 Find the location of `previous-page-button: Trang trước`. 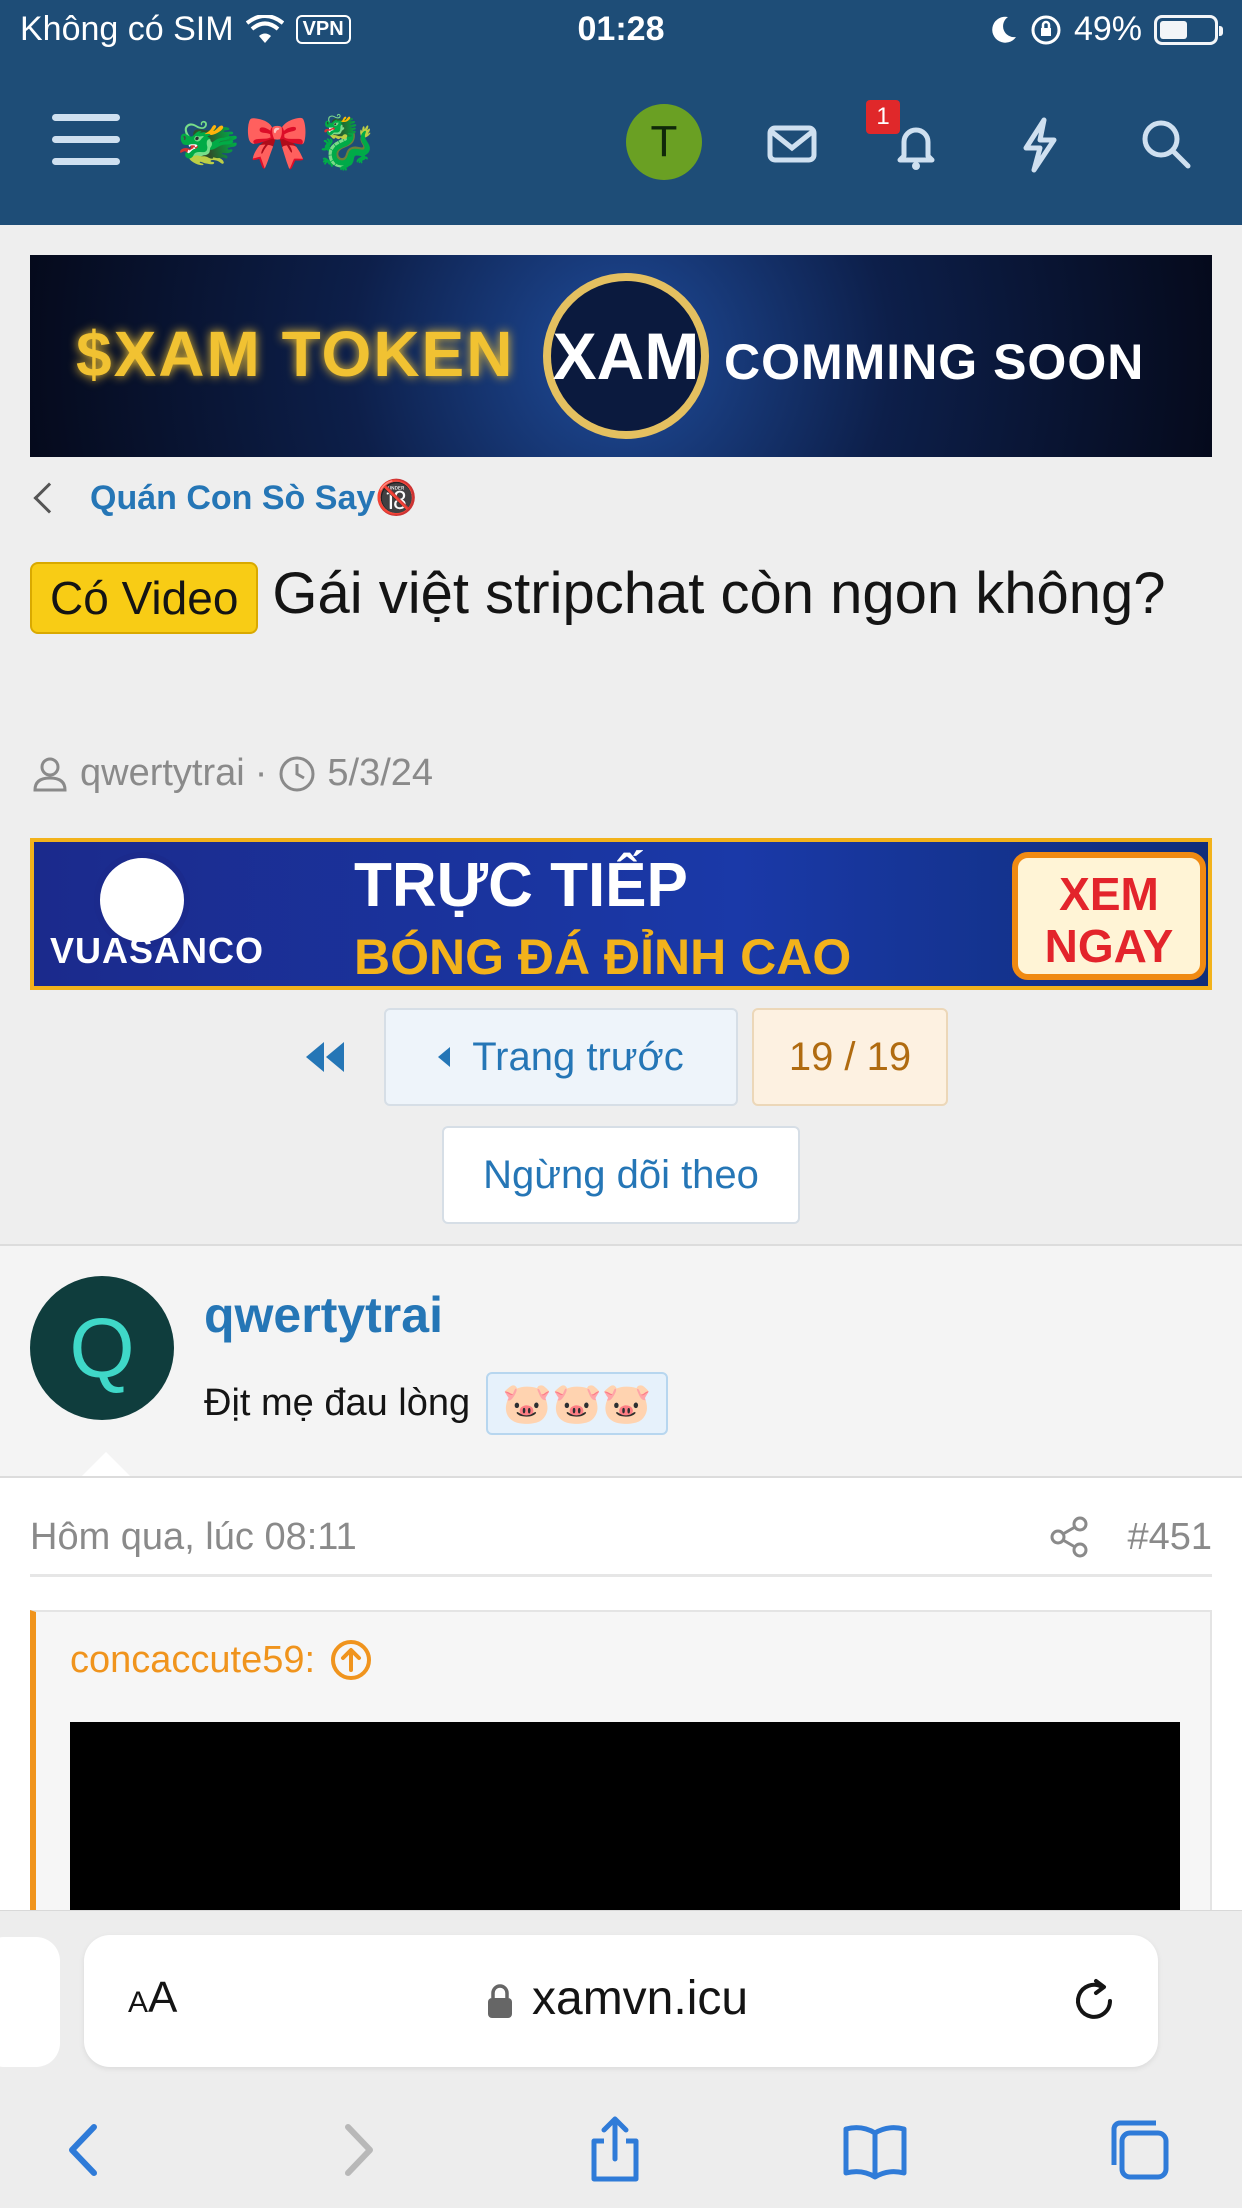

previous-page-button: Trang trước is located at coordinates (561, 1057).